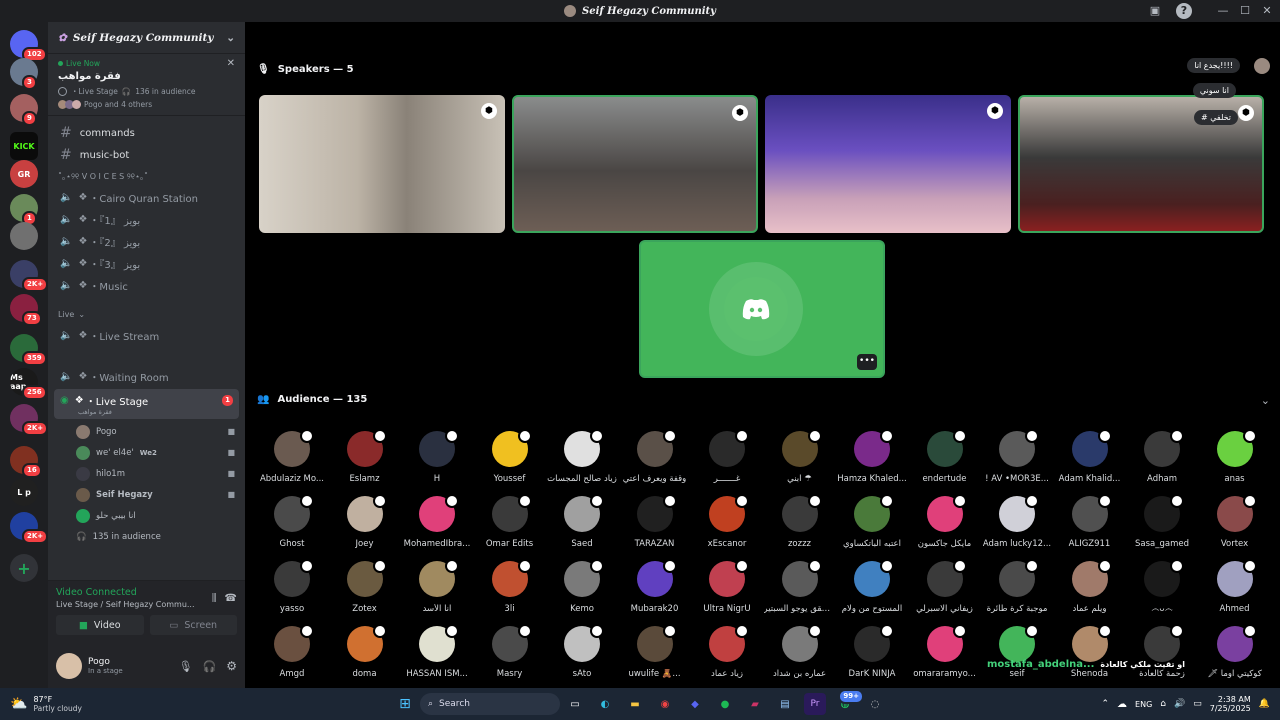 This screenshot has height=720, width=1280. Describe the element at coordinates (1122, 704) in the screenshot. I see `cloud-icon: ☁` at that location.